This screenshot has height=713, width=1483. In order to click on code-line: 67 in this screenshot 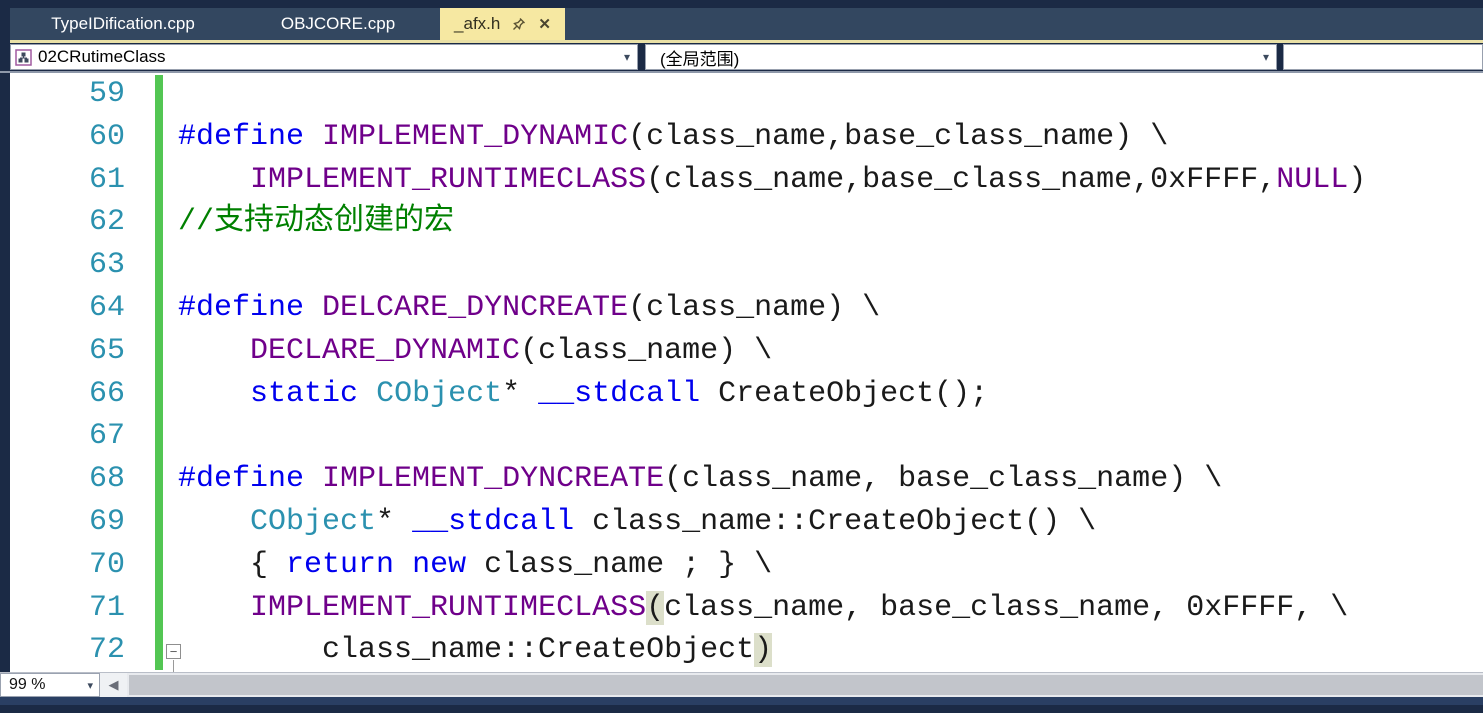, I will do `click(746, 436)`.